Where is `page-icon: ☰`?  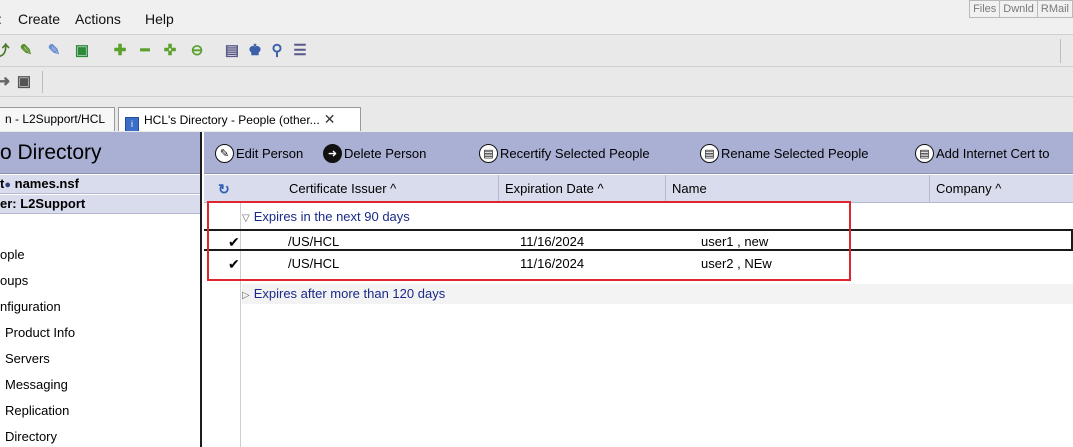 page-icon: ☰ is located at coordinates (300, 50).